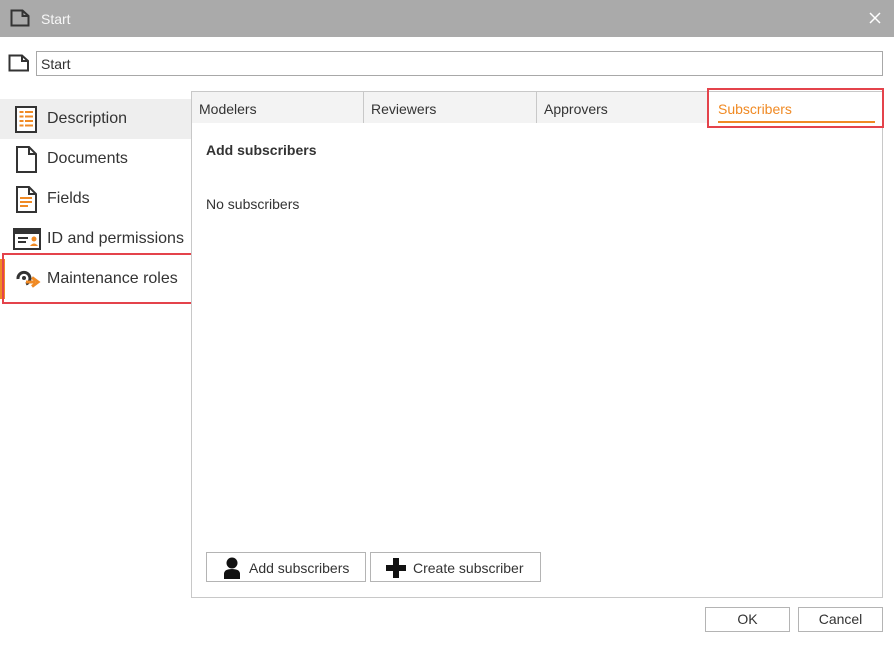 The height and width of the screenshot is (648, 894). What do you see at coordinates (840, 619) in the screenshot?
I see `cancel-button: Cancel` at bounding box center [840, 619].